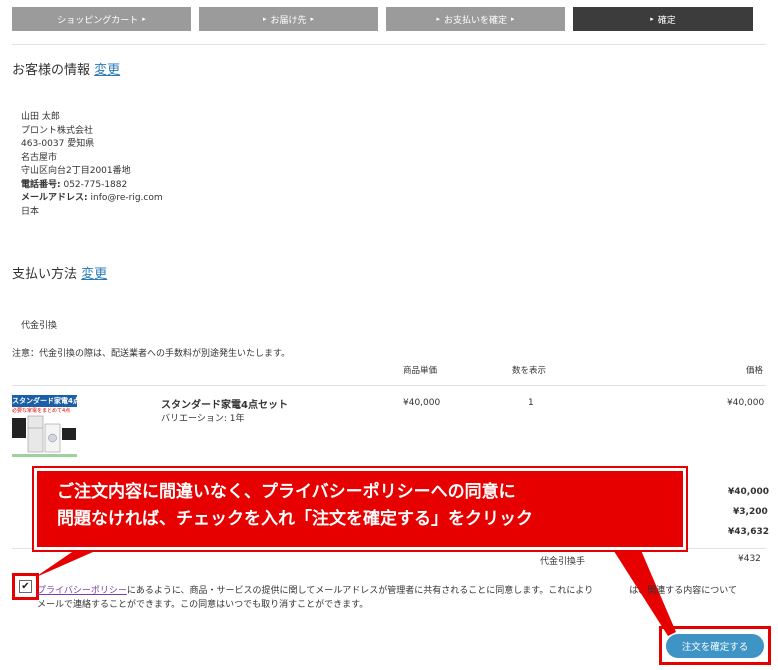  Describe the element at coordinates (683, 591) in the screenshot. I see `agreement-text-b: は、関連する内容について` at that location.